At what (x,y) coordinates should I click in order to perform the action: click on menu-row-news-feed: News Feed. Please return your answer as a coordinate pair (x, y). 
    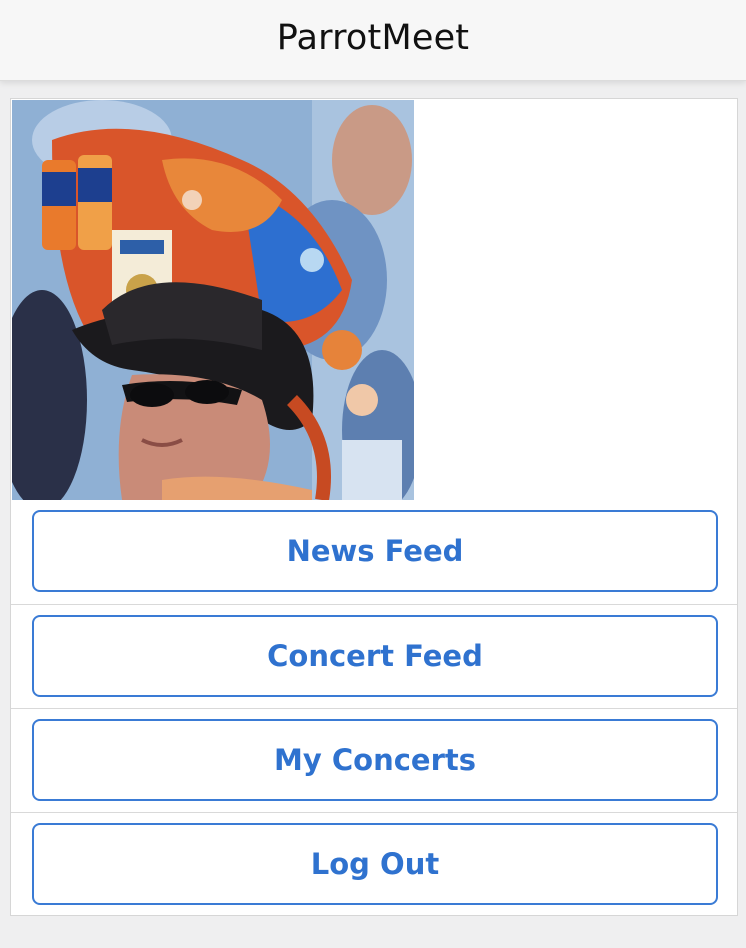
    Looking at the image, I should click on (374, 552).